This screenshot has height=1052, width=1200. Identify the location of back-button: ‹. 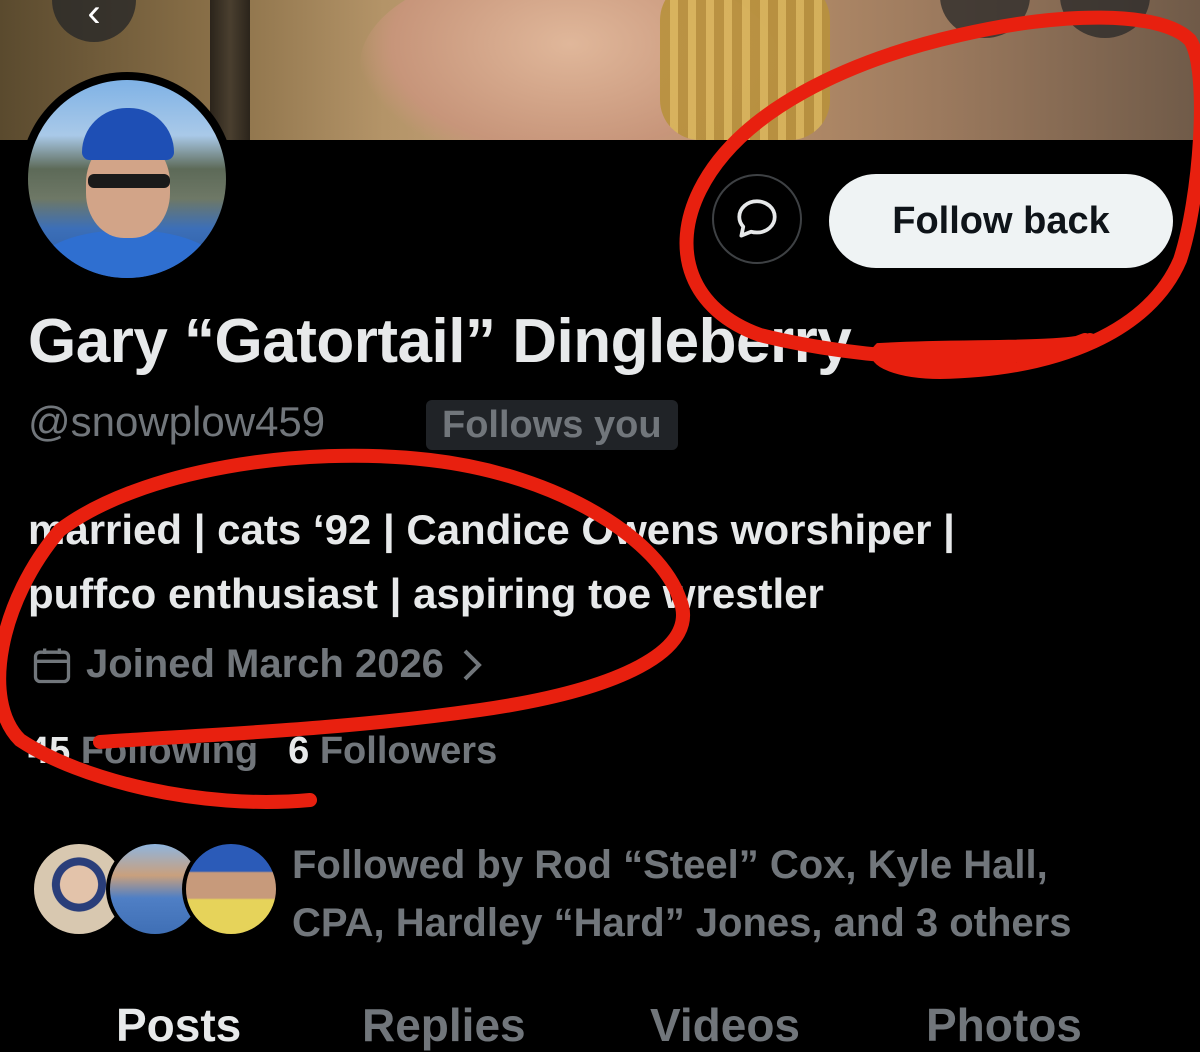
(94, 21).